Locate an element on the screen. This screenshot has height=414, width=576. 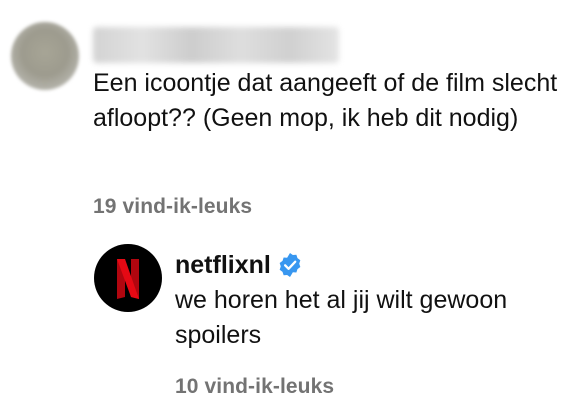
reply-header: netflixnl is located at coordinates (239, 265).